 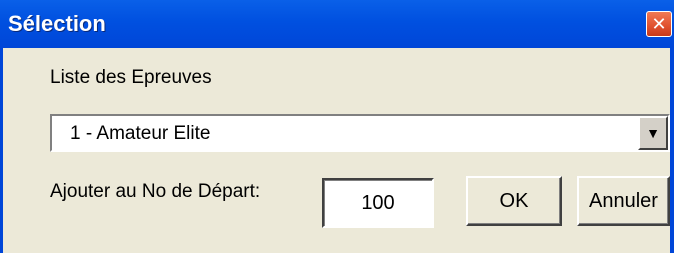 I want to click on close-icon: ✕, so click(x=659, y=23).